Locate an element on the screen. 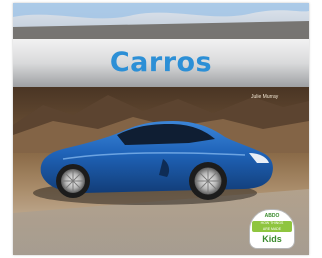  badge-series-line-2: ARE MADE is located at coordinates (272, 228).